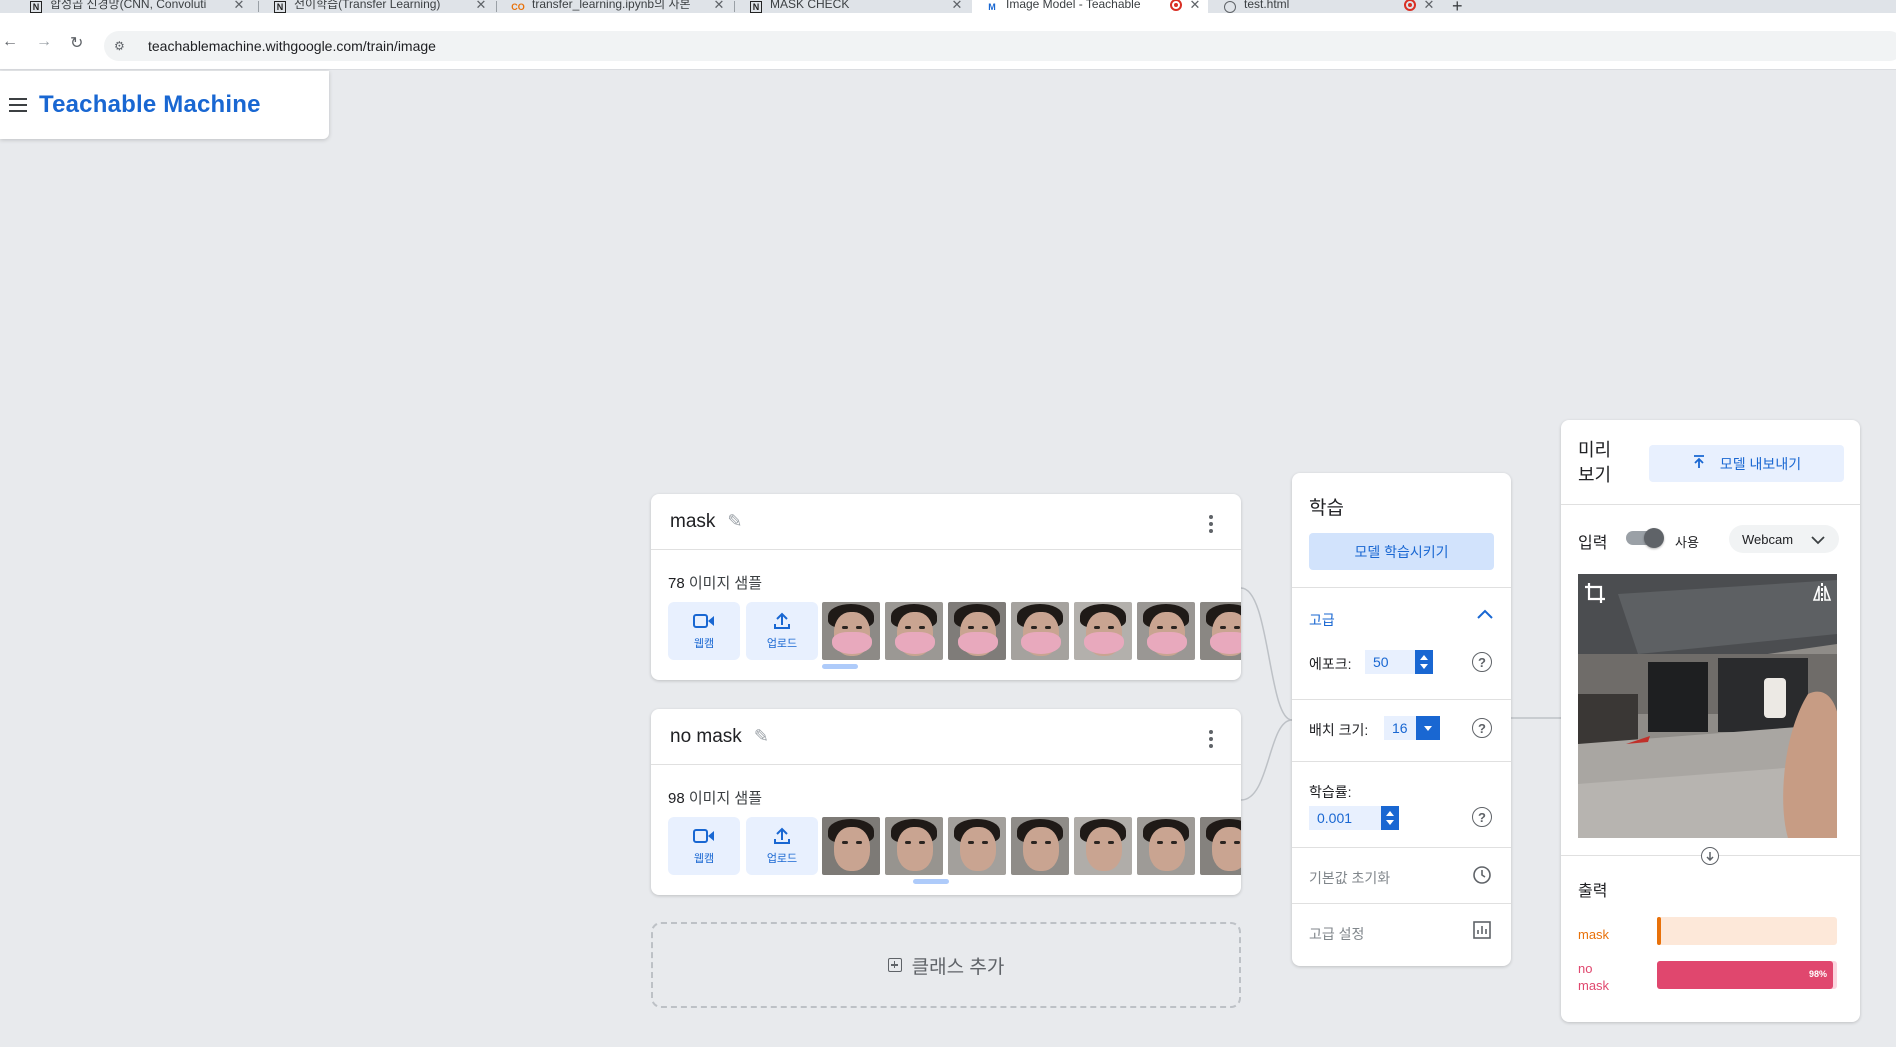  What do you see at coordinates (1401, 615) in the screenshot?
I see `advanced-toggle-row: 고급` at bounding box center [1401, 615].